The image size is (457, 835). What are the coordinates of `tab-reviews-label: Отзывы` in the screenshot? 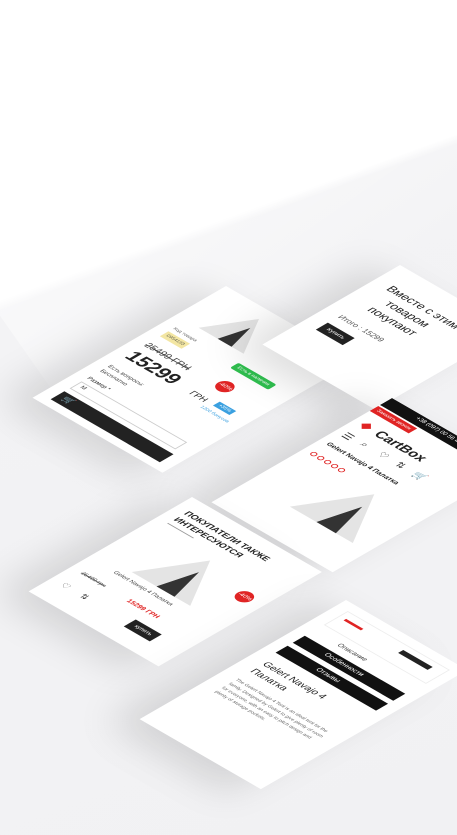 It's located at (327, 675).